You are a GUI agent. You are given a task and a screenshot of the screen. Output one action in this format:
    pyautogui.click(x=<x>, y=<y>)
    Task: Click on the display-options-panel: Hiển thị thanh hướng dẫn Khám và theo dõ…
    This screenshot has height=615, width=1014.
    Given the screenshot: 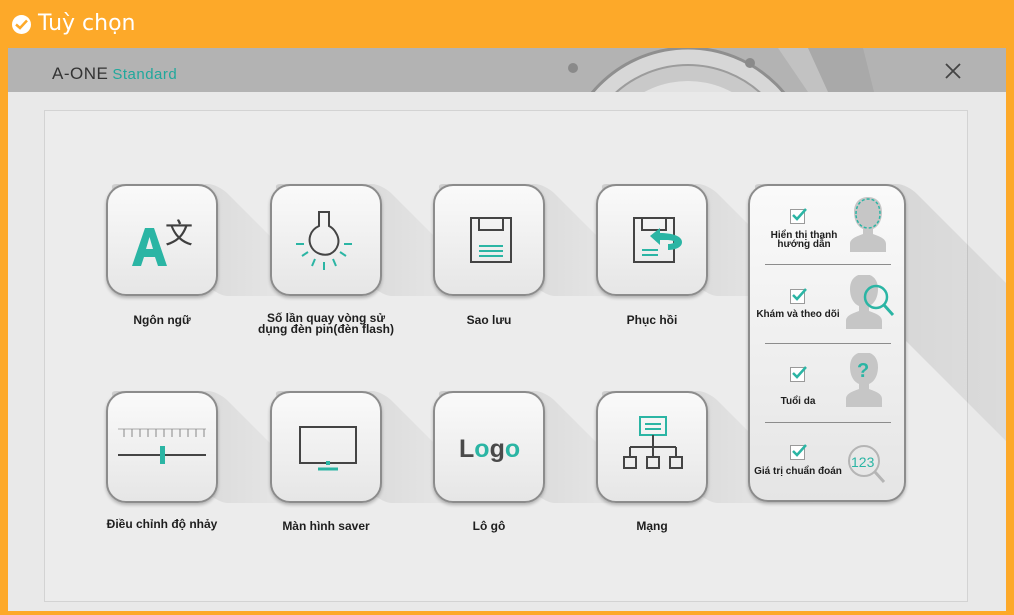 What is the action you would take?
    pyautogui.click(x=827, y=343)
    